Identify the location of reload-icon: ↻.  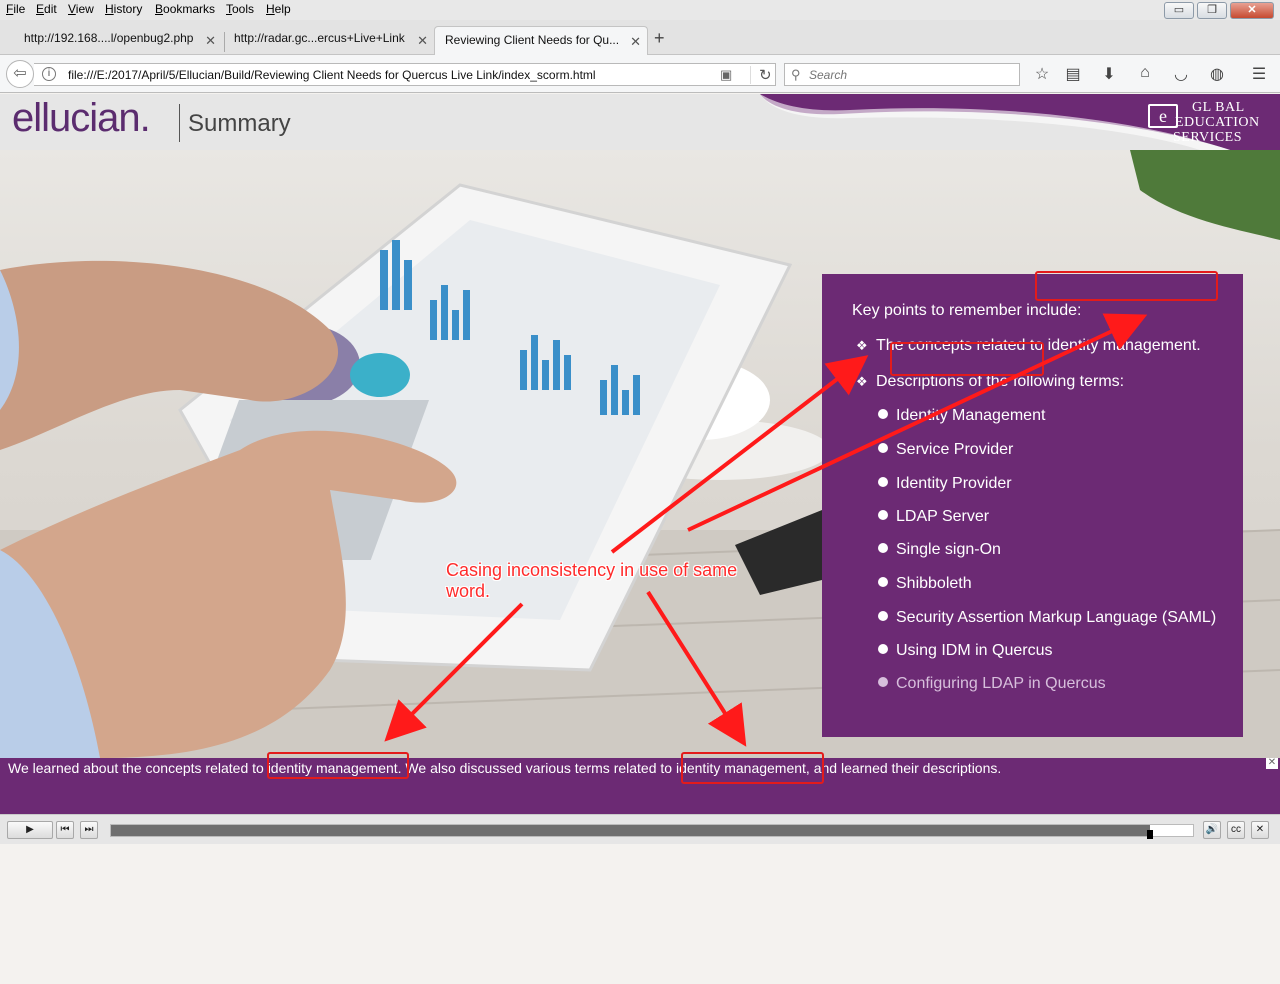
(761, 75).